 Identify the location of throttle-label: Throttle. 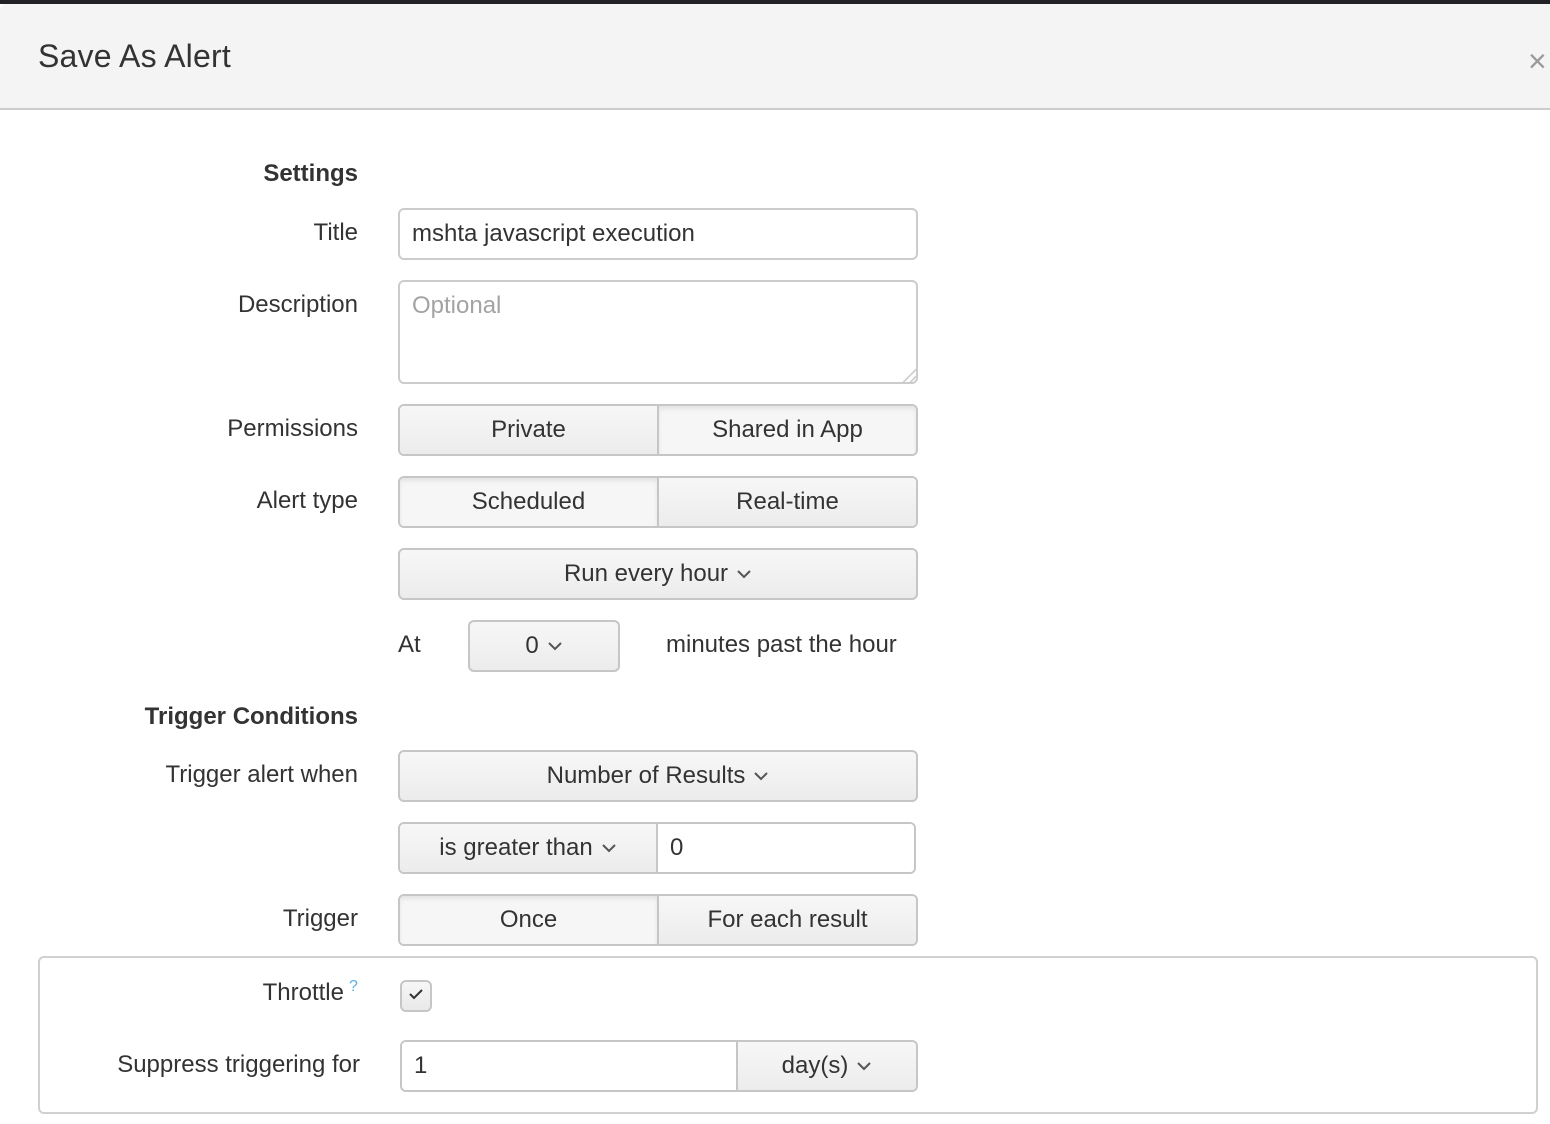
(303, 992).